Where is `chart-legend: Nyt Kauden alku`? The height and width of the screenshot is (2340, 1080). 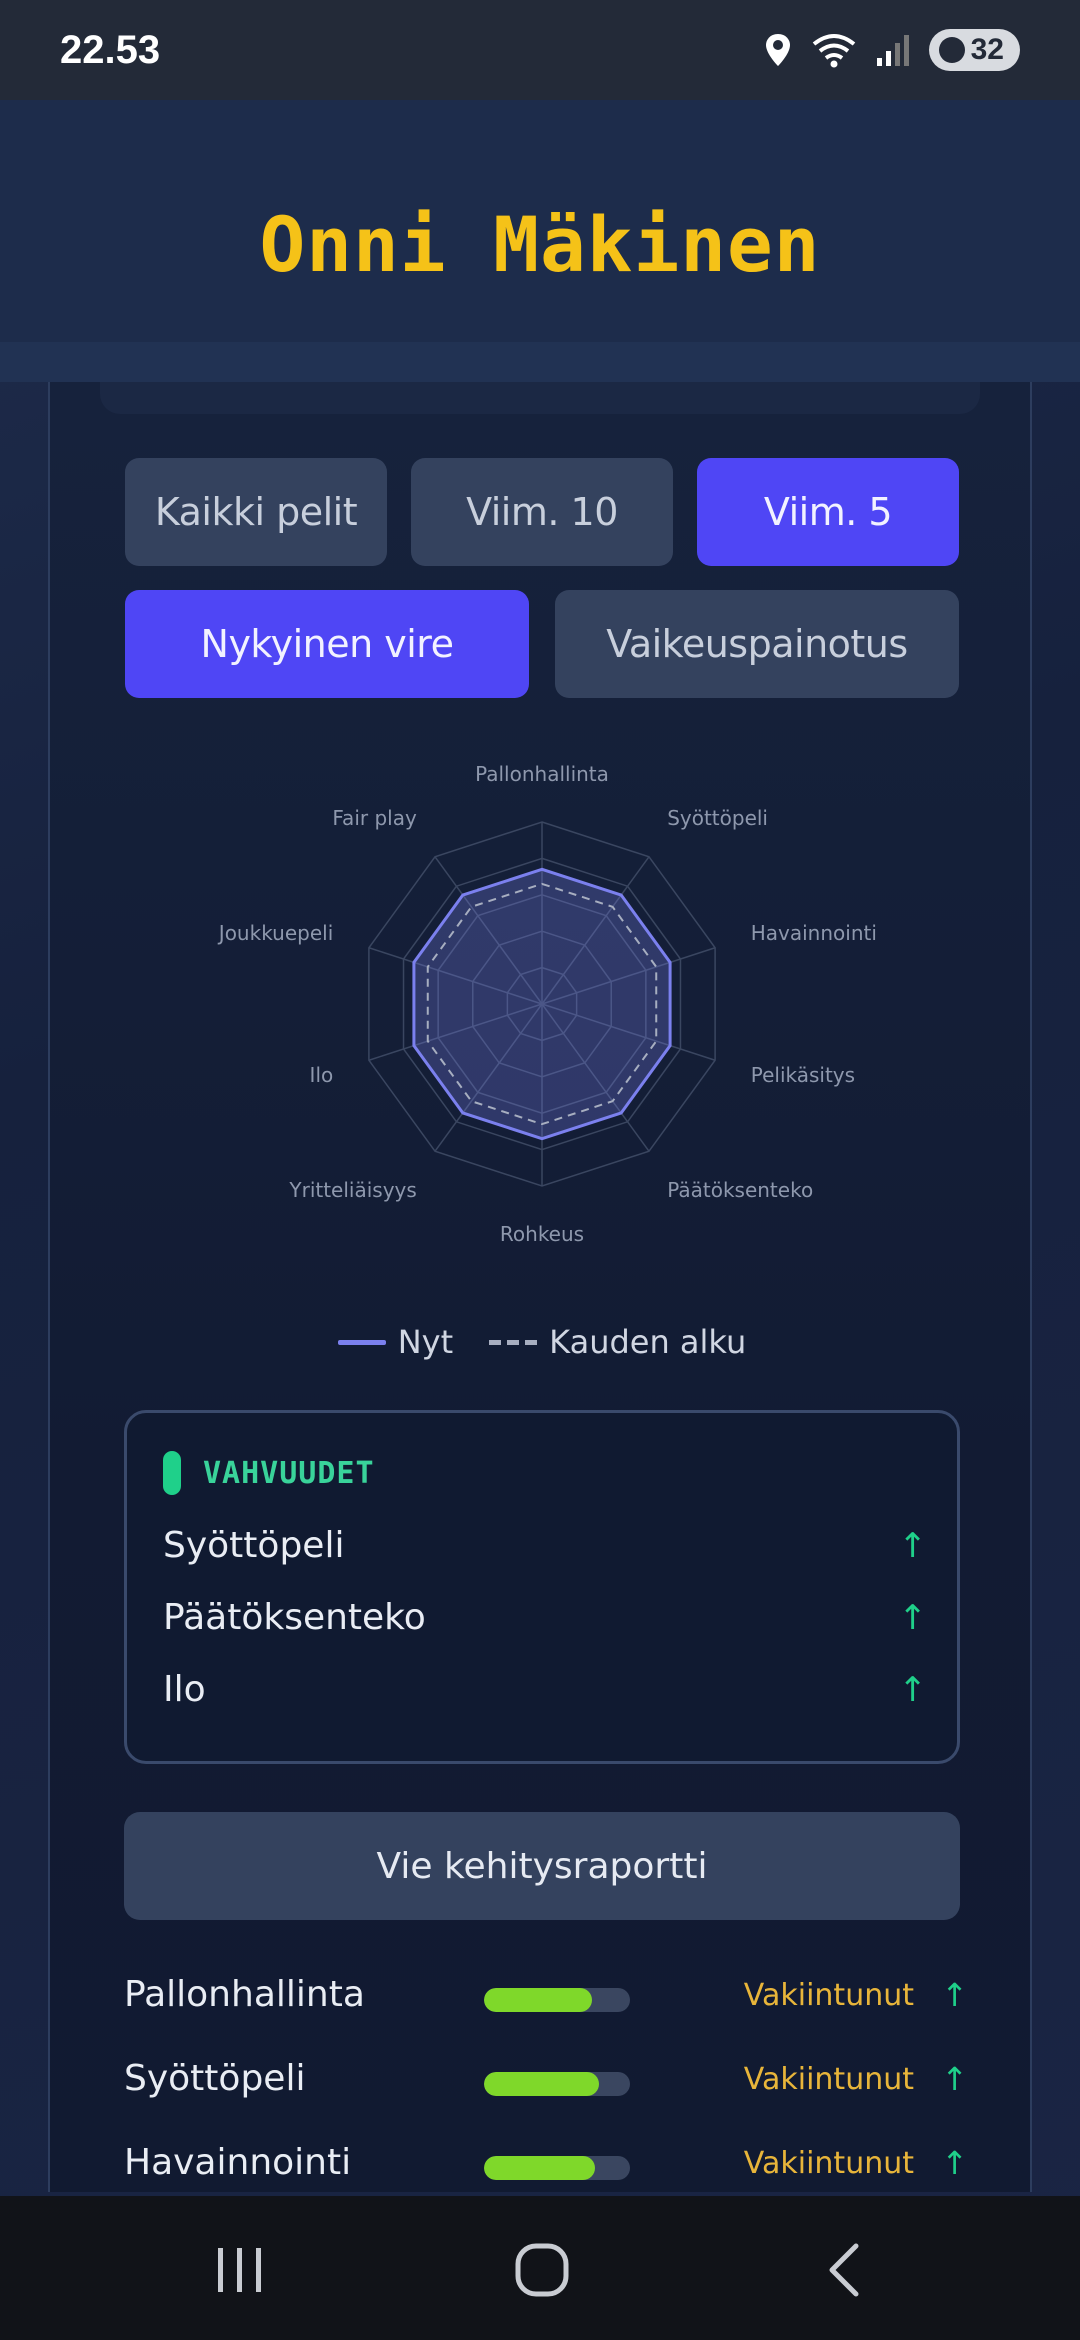 chart-legend: Nyt Kauden alku is located at coordinates (540, 1342).